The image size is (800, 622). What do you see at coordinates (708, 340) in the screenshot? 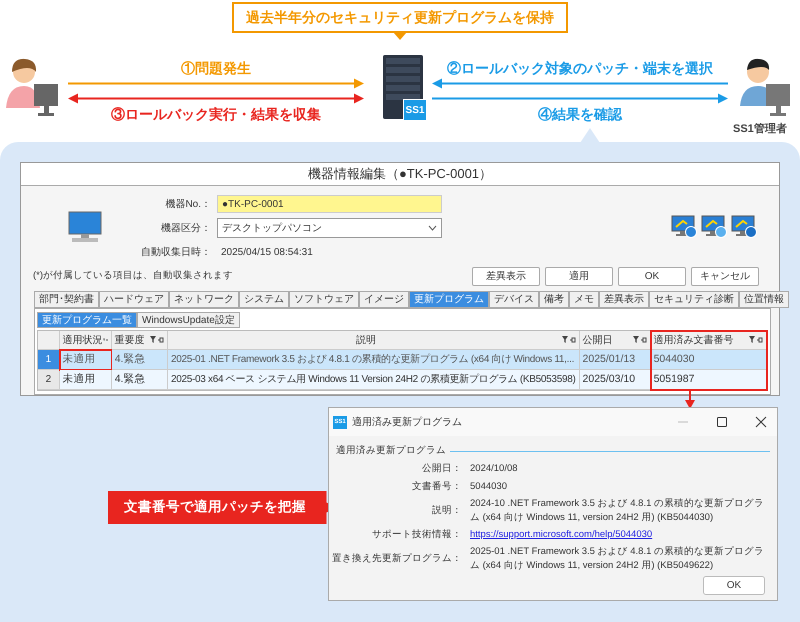
I see `column-header: 適用済み文書番号` at bounding box center [708, 340].